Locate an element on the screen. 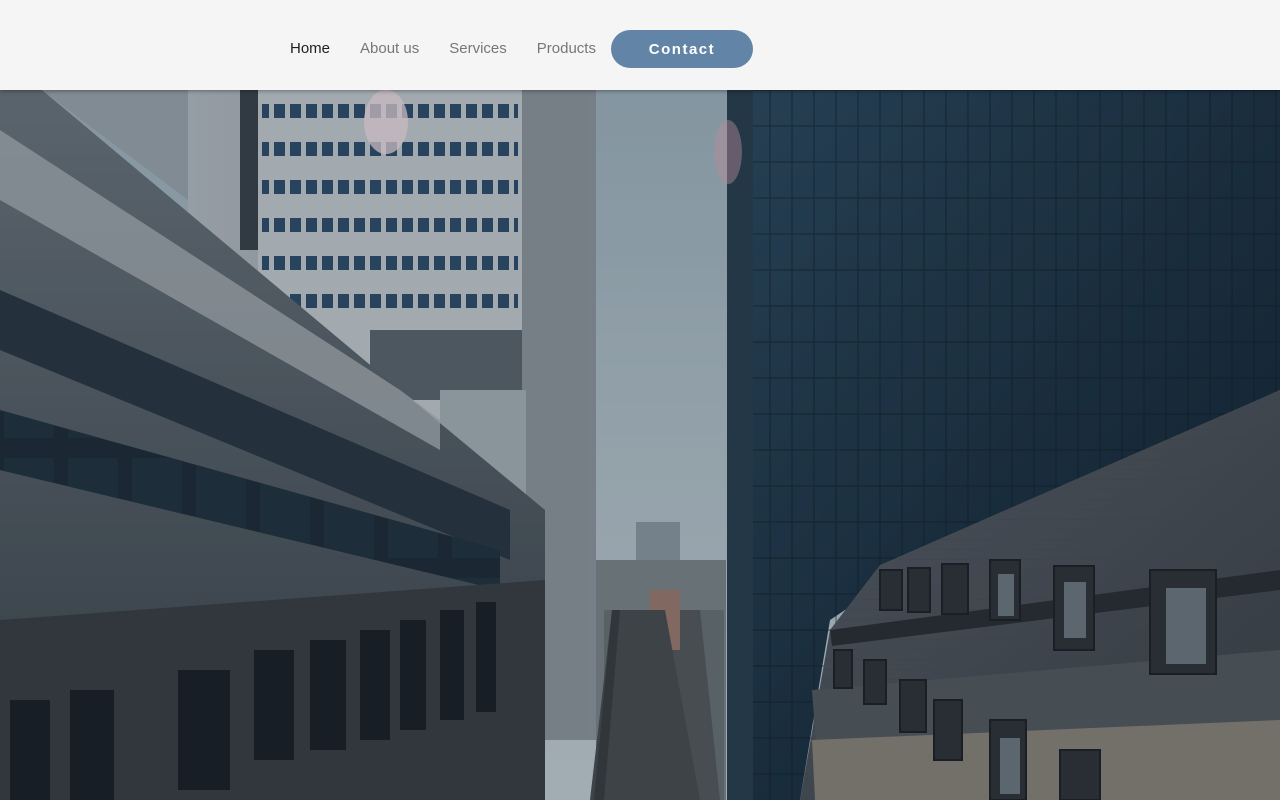  contact-button: Contact is located at coordinates (681, 49).